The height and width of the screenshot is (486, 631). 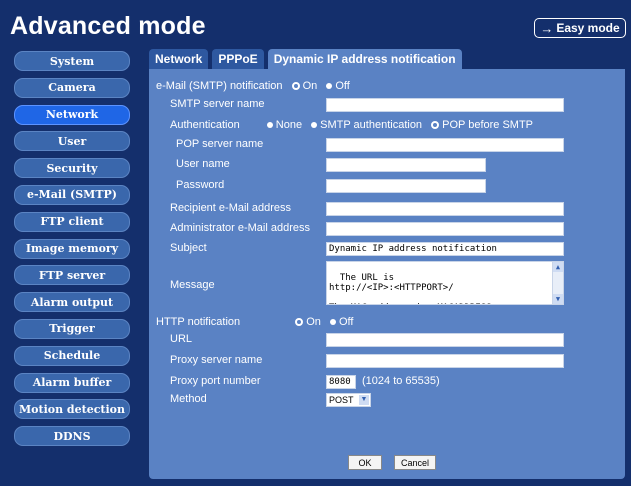 What do you see at coordinates (445, 229) in the screenshot?
I see `administrator-input` at bounding box center [445, 229].